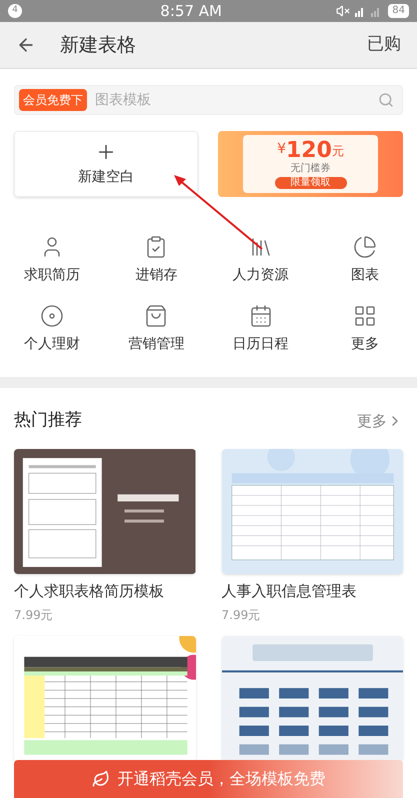 The height and width of the screenshot is (798, 417). What do you see at coordinates (156, 329) in the screenshot?
I see `category-item: 营销管理` at bounding box center [156, 329].